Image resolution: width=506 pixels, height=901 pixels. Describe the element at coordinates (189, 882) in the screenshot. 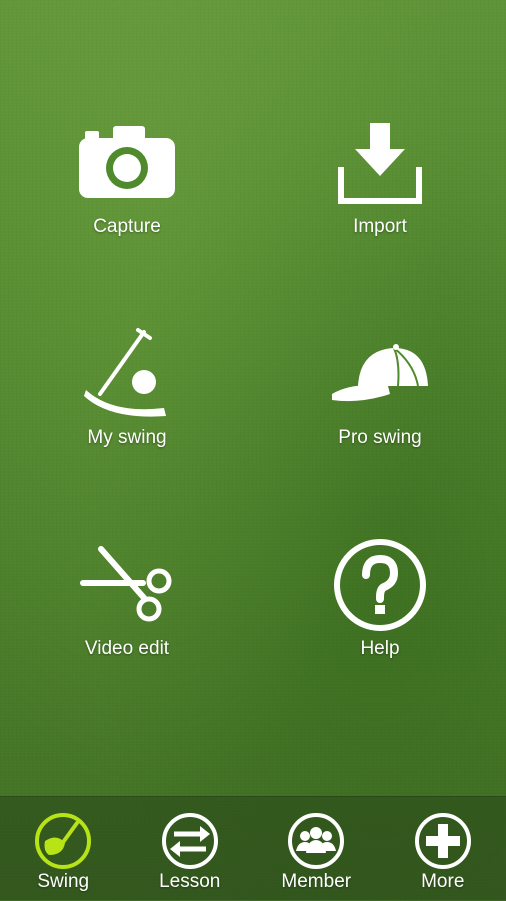

I see `tab-lesson-label: Lesson` at that location.